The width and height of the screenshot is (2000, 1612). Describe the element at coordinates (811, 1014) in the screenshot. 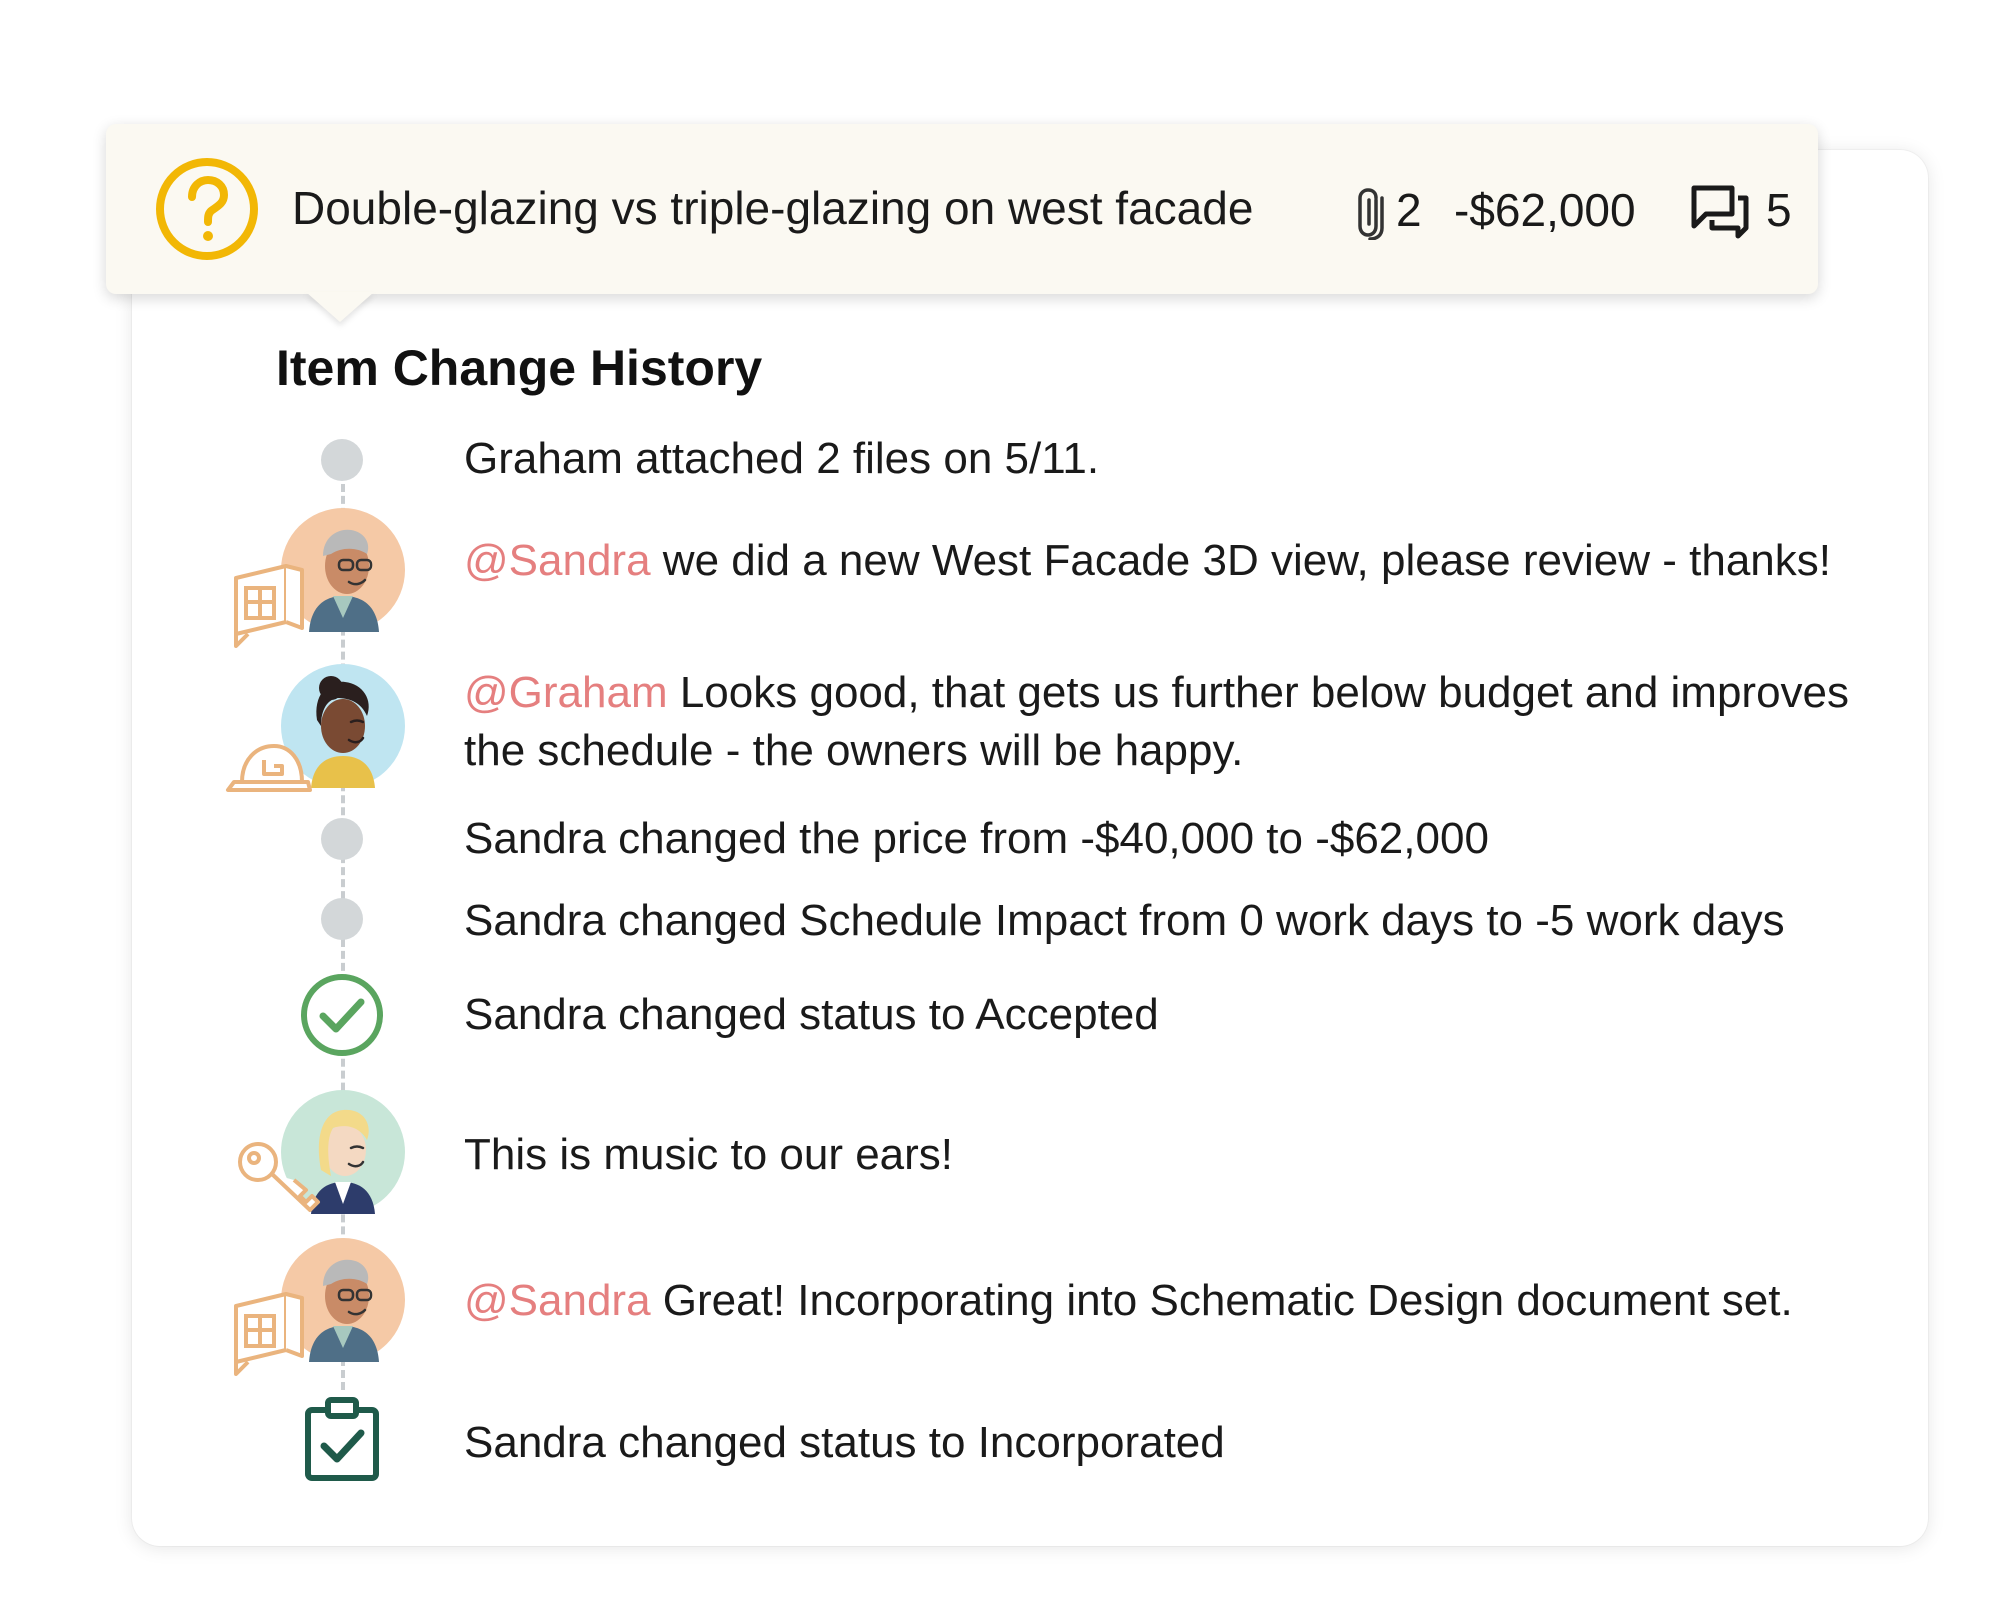

I see `history-entry-text: Sandra changed status to Accepted` at that location.